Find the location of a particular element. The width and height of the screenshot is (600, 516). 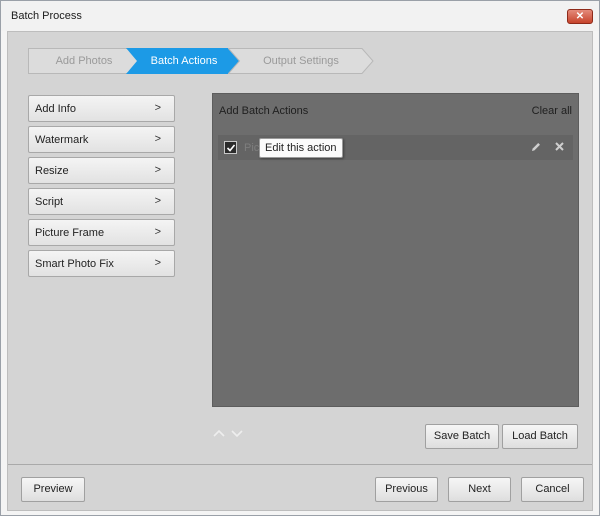

action-label: Add Info is located at coordinates (55, 109).